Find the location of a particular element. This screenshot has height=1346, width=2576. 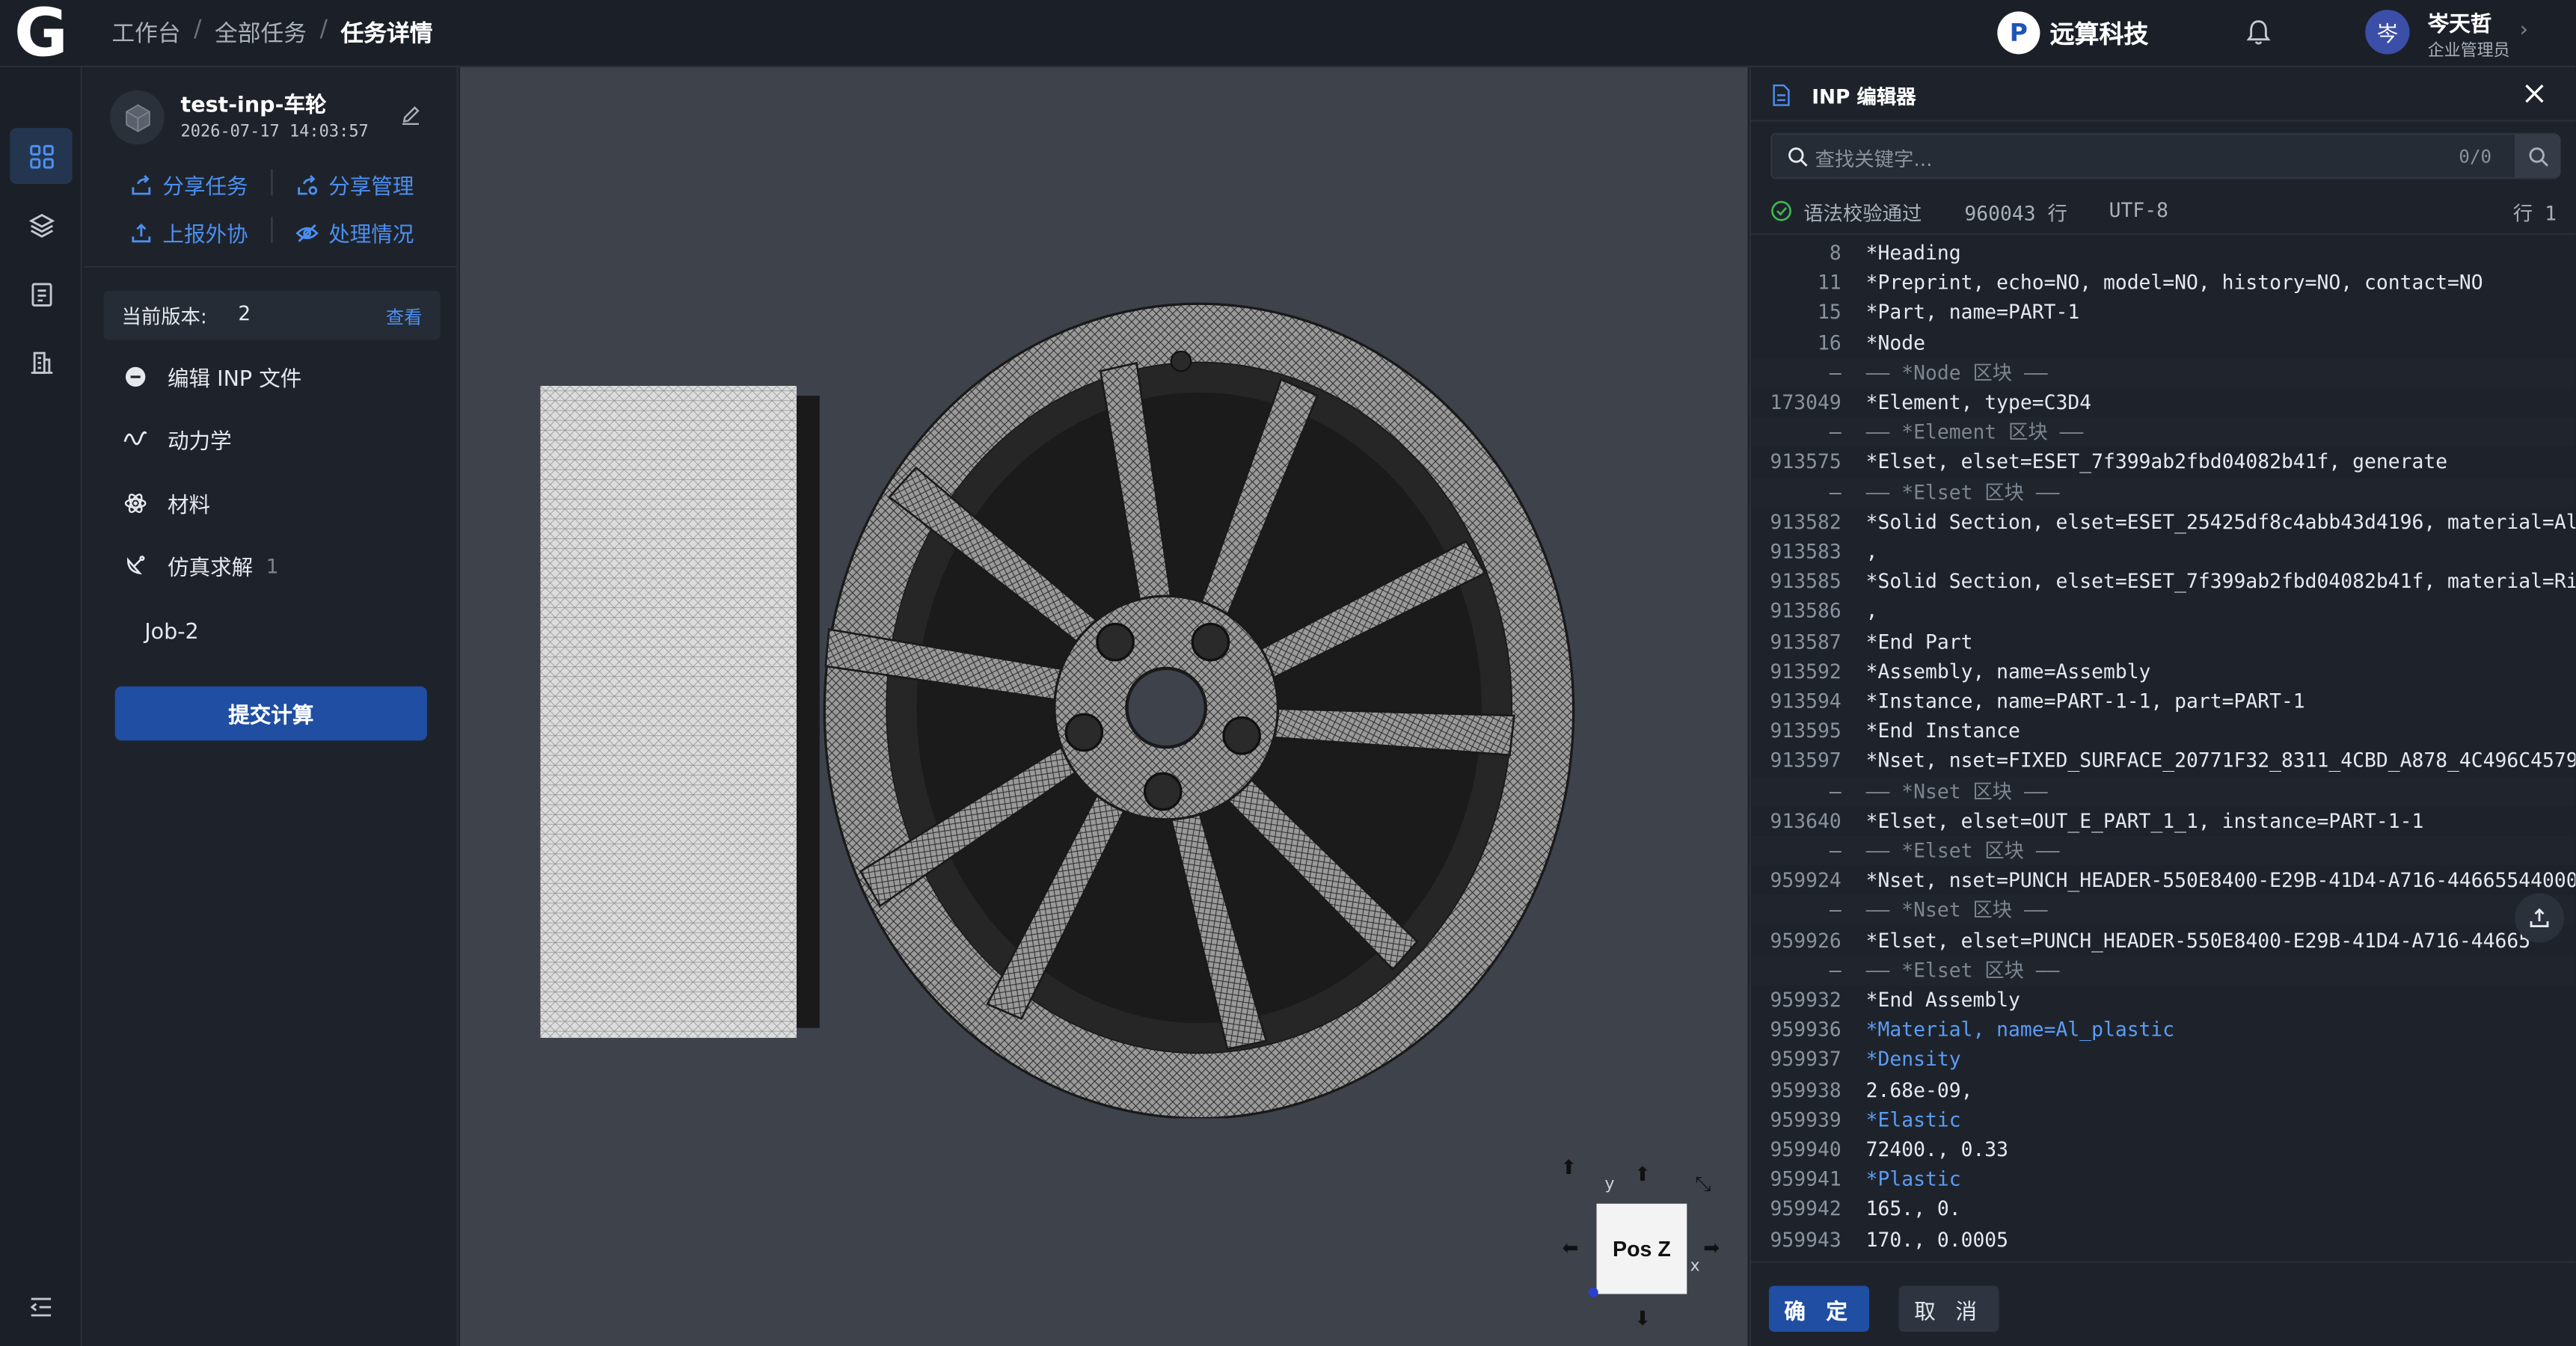

breadcrumb-all-tasks: 全部任务 is located at coordinates (261, 32).